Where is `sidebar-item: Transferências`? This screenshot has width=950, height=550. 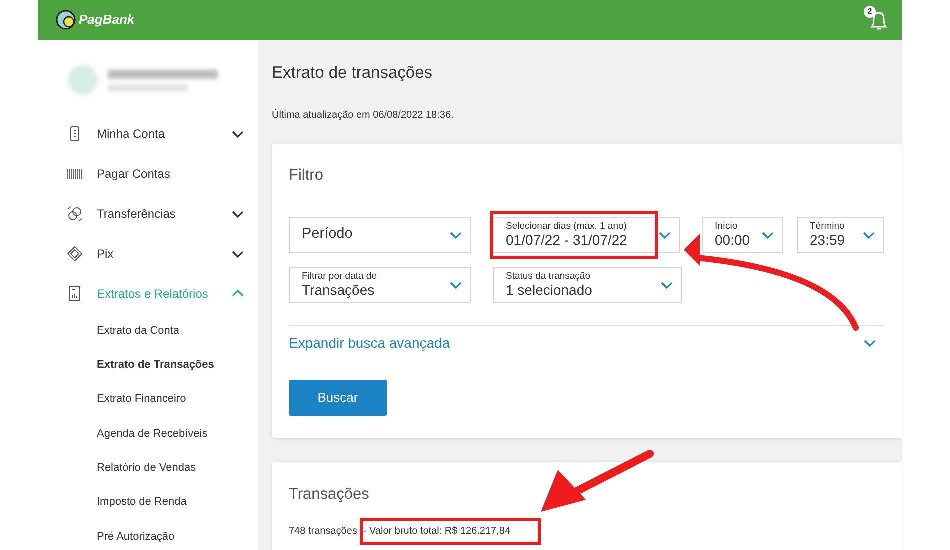
sidebar-item: Transferências is located at coordinates (148, 214).